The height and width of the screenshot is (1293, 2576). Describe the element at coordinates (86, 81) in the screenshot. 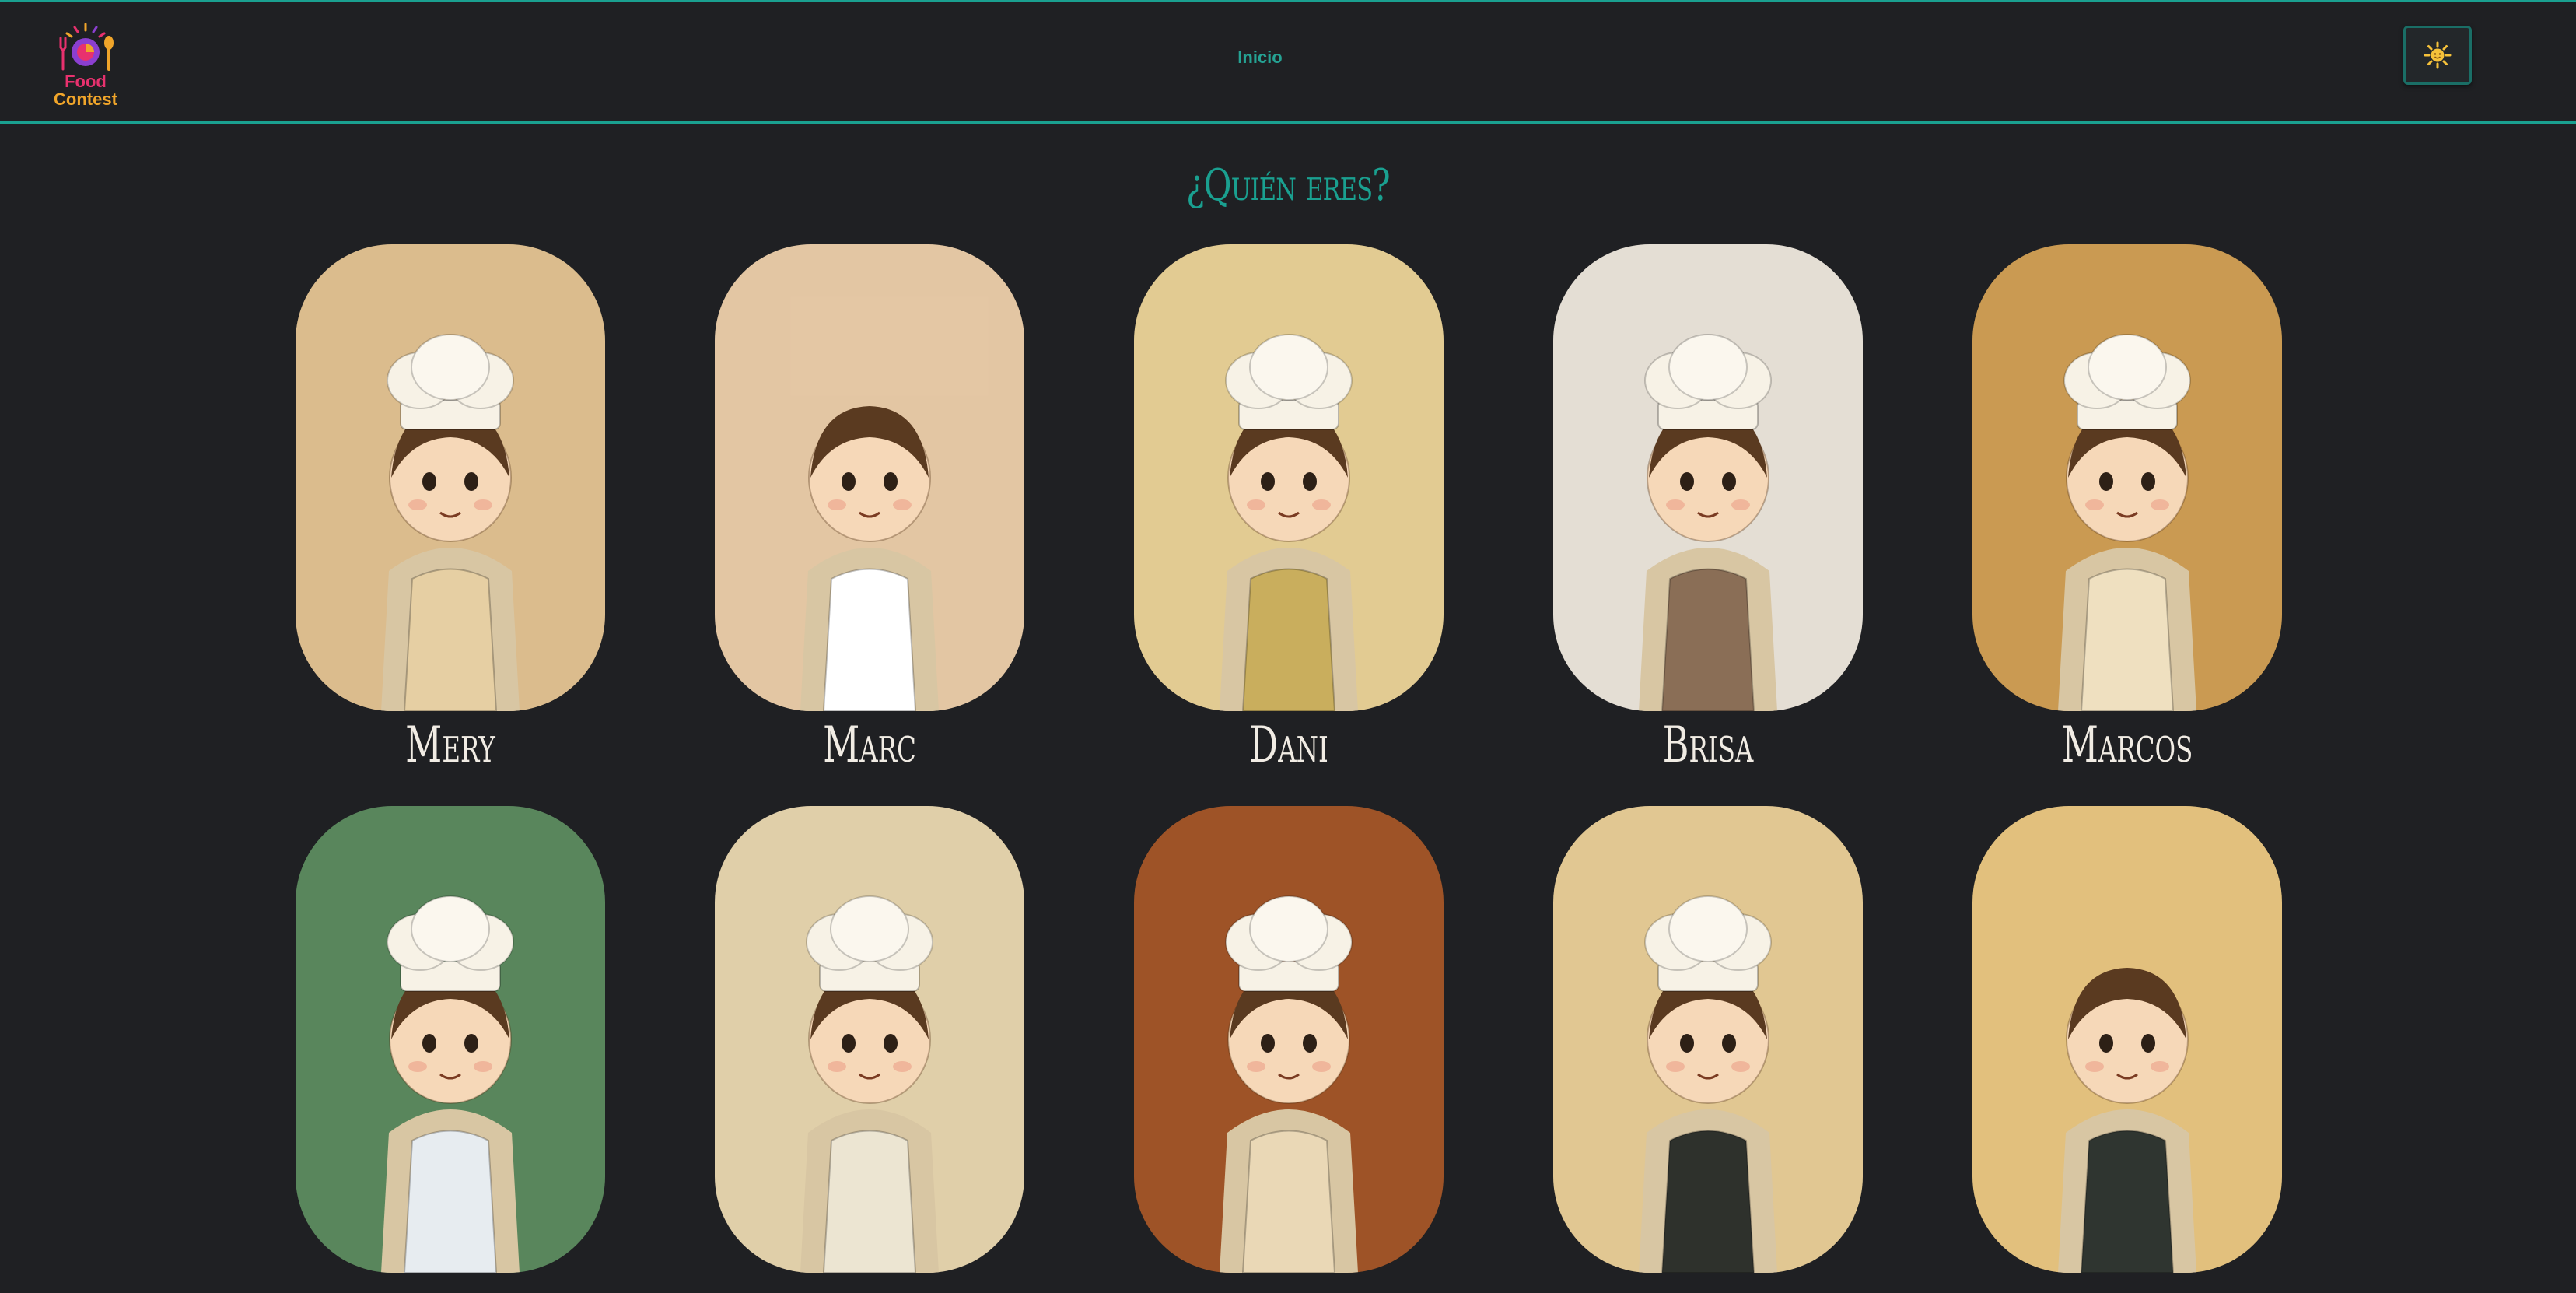

I see `logo-text-line1: Food` at that location.